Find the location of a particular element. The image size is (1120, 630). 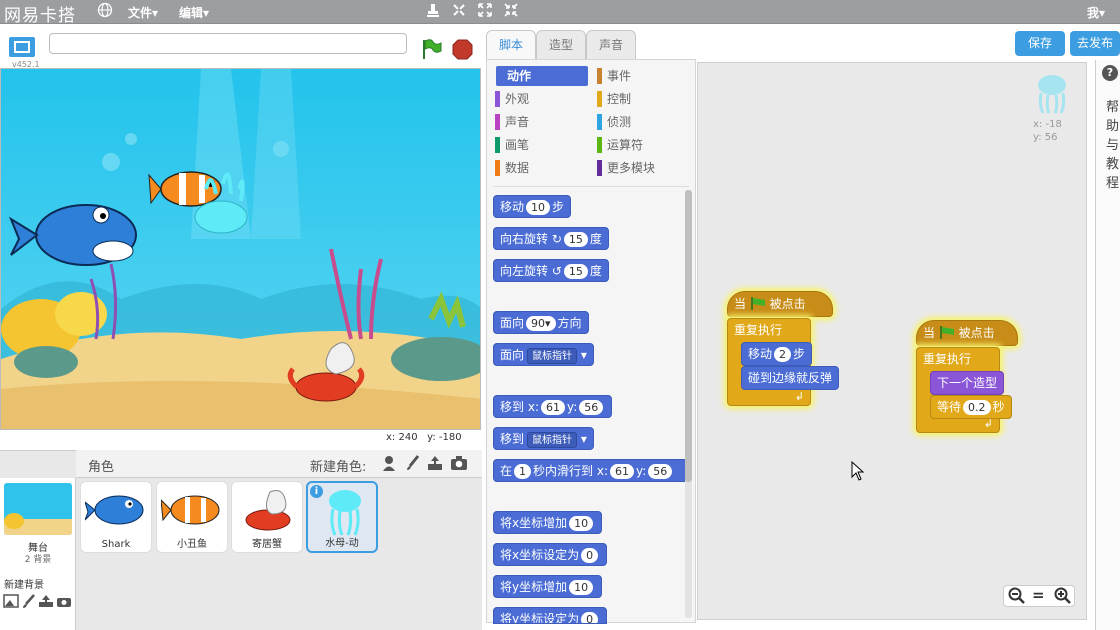

category-label: 画笔 is located at coordinates (517, 145).